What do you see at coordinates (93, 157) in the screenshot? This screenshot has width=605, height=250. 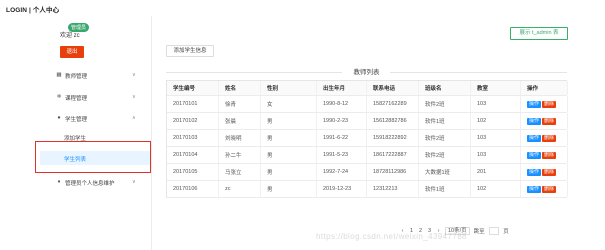 I see `highlight-box` at bounding box center [93, 157].